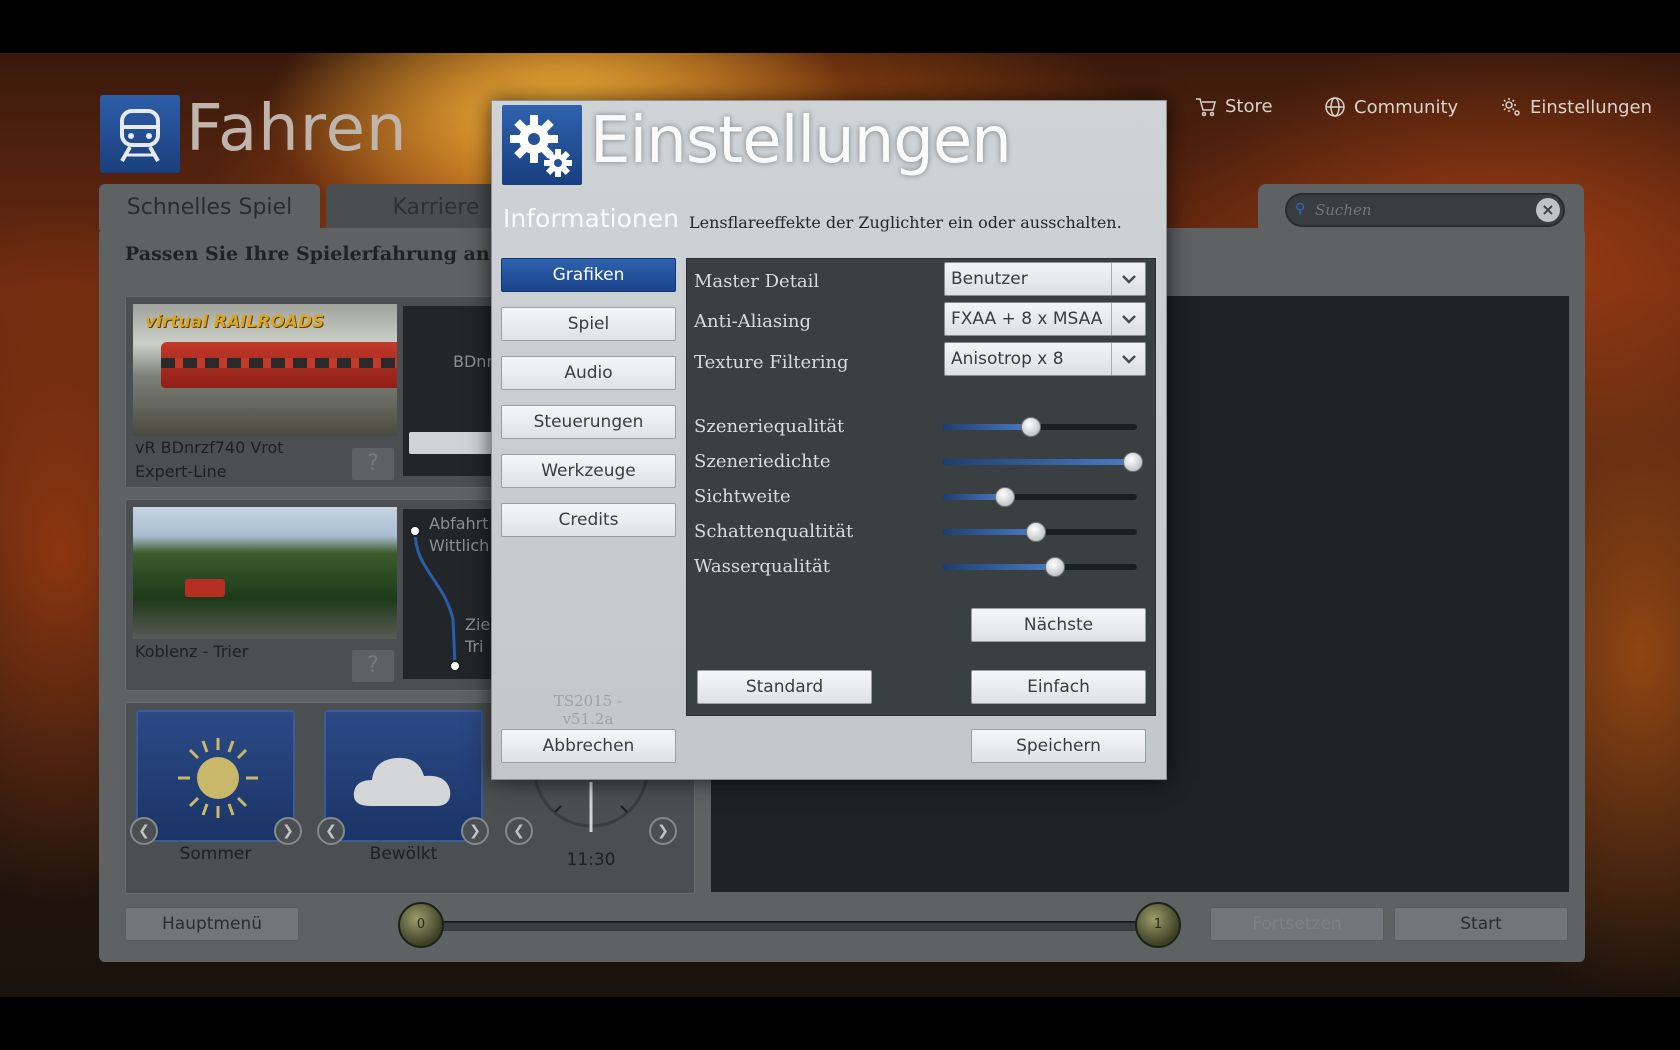 The image size is (1680, 1050). What do you see at coordinates (757, 281) in the screenshot?
I see `master-detail-label: Master Detail` at bounding box center [757, 281].